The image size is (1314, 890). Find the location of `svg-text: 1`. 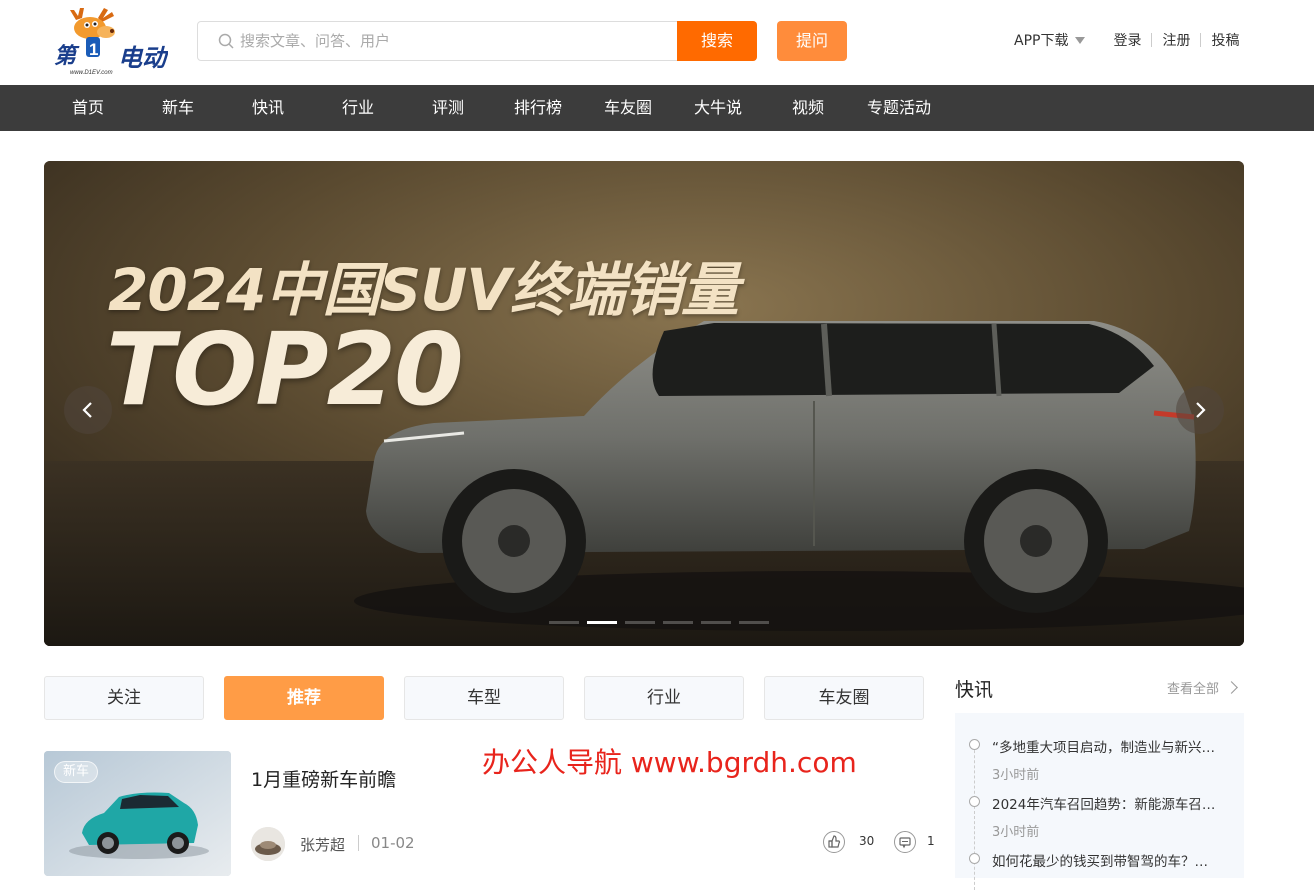

svg-text: 1 is located at coordinates (93, 49).